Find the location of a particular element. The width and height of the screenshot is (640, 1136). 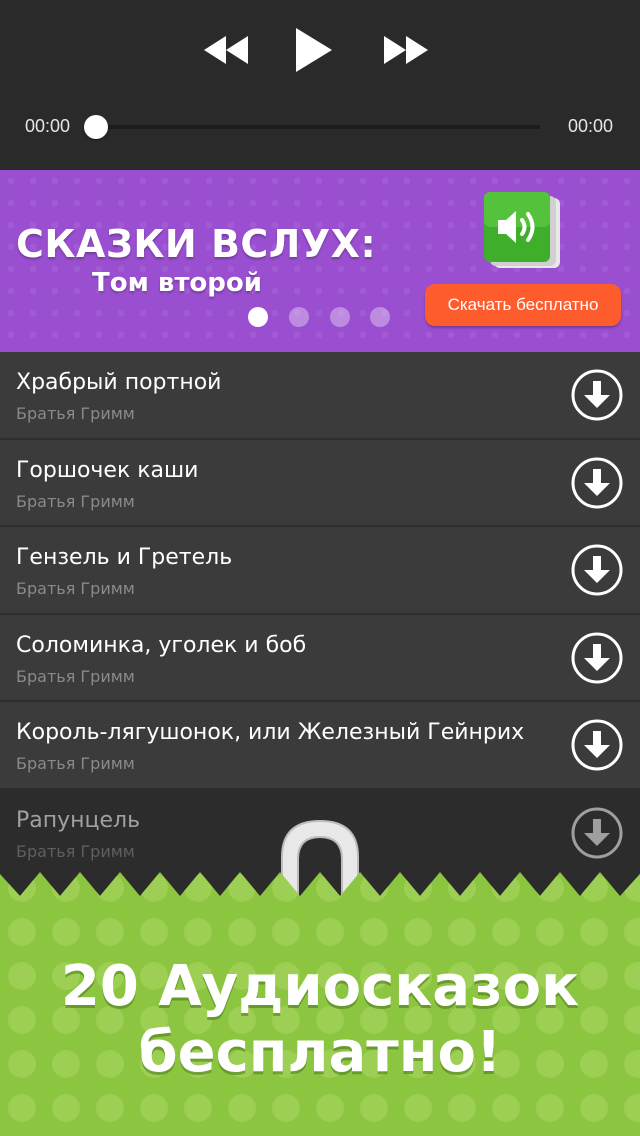

fast-forward-button is located at coordinates (406, 50).